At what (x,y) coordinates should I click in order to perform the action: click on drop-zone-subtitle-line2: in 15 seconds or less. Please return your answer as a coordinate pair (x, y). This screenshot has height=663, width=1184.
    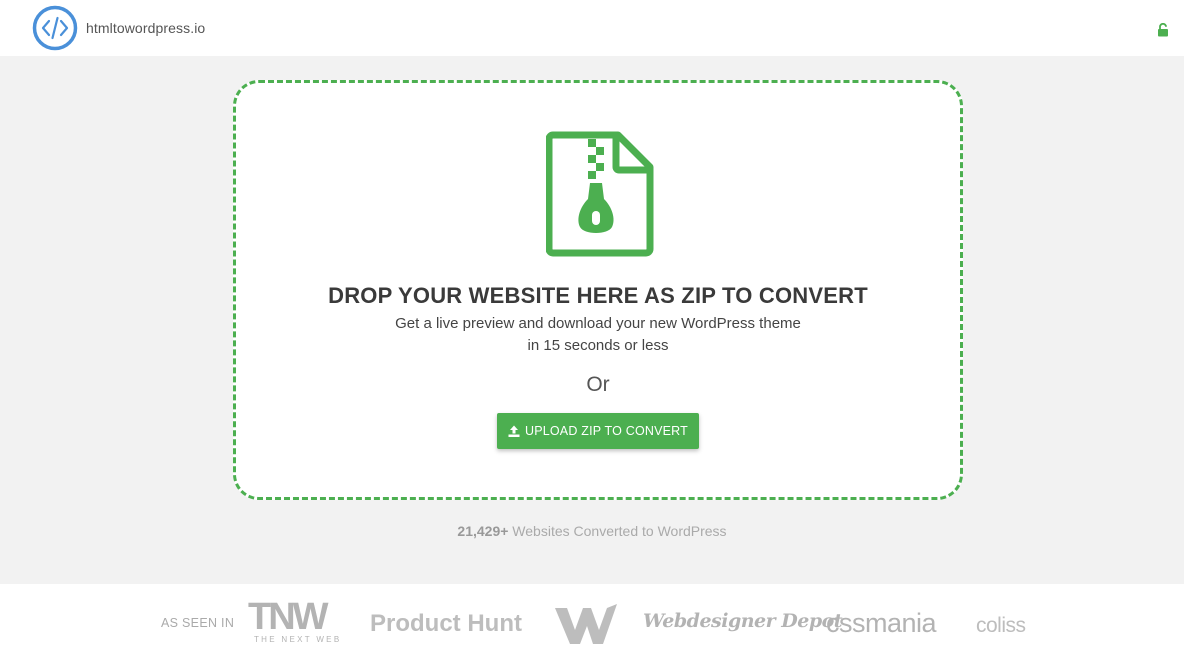
    Looking at the image, I should click on (598, 345).